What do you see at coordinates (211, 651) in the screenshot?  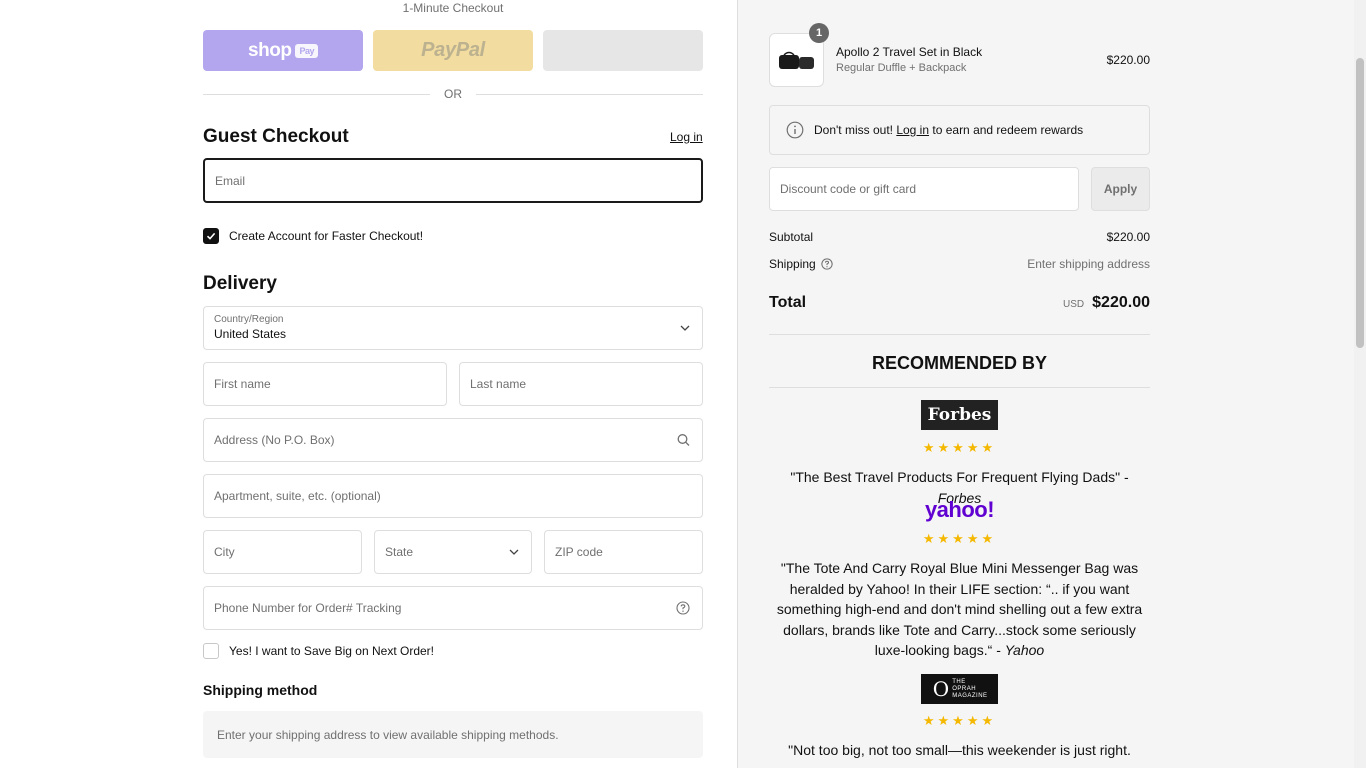 I see `save-big-checkbox` at bounding box center [211, 651].